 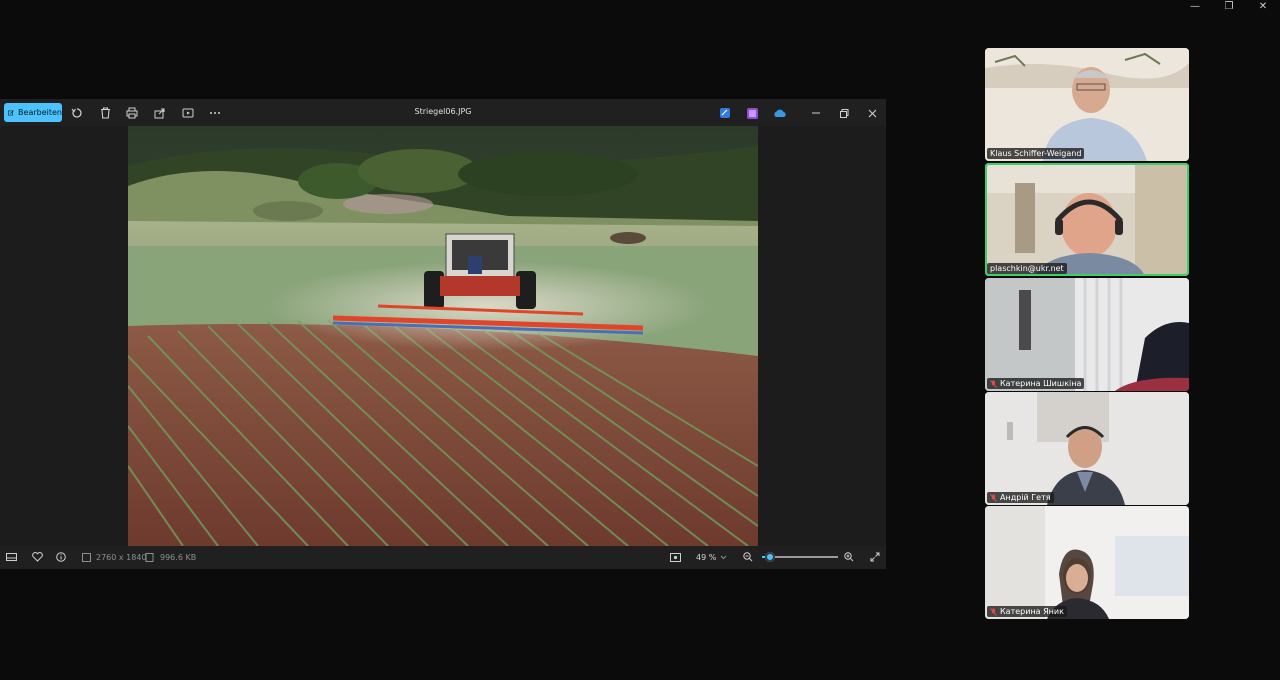 What do you see at coordinates (61, 557) in the screenshot?
I see `info-icon` at bounding box center [61, 557].